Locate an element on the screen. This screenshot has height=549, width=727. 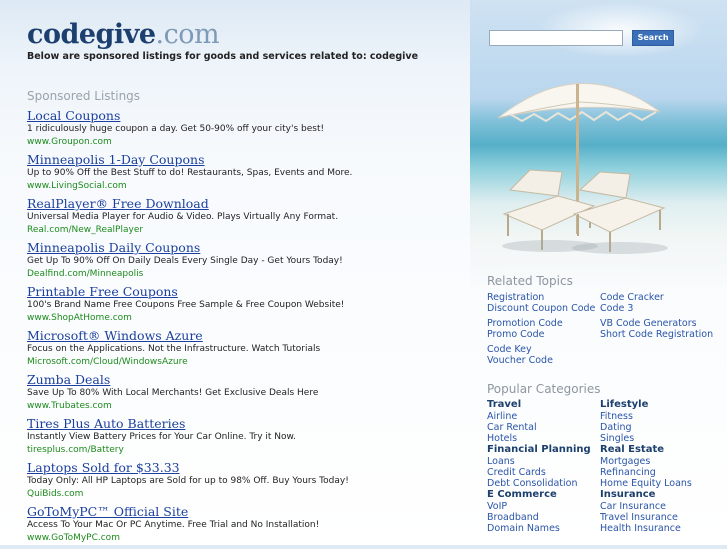
listing-title-link: Printable Free Coupons is located at coordinates (247, 292).